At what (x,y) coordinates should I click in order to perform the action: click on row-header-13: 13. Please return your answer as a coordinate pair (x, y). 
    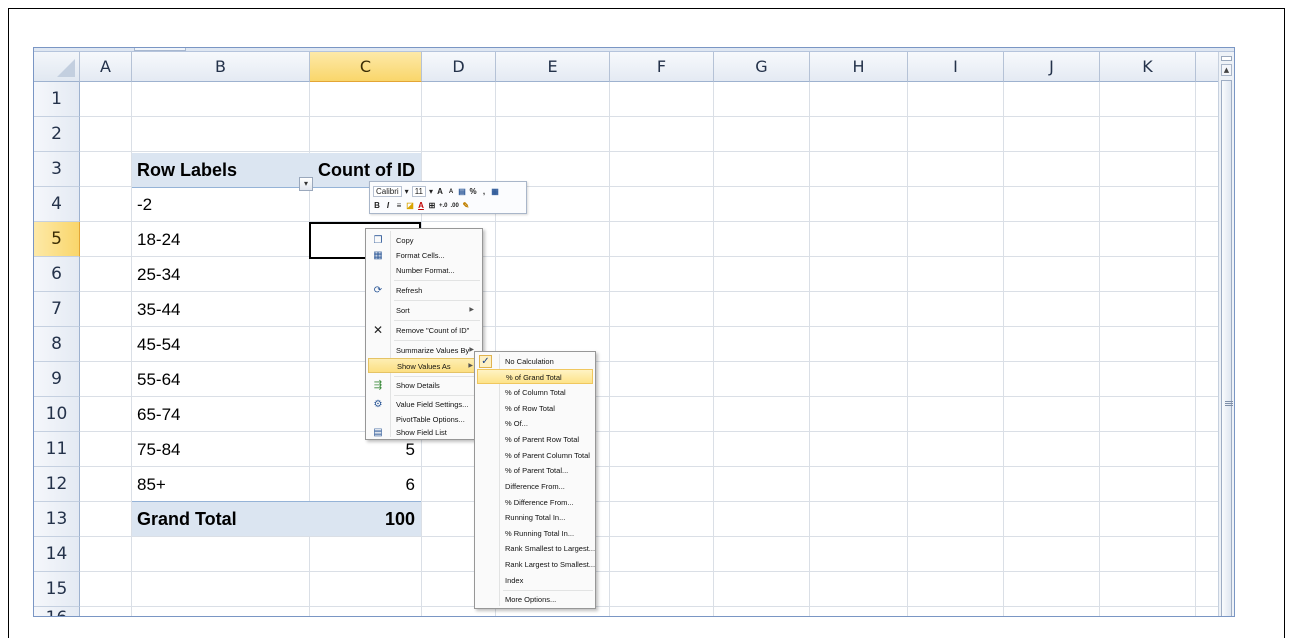
    Looking at the image, I should click on (57, 519).